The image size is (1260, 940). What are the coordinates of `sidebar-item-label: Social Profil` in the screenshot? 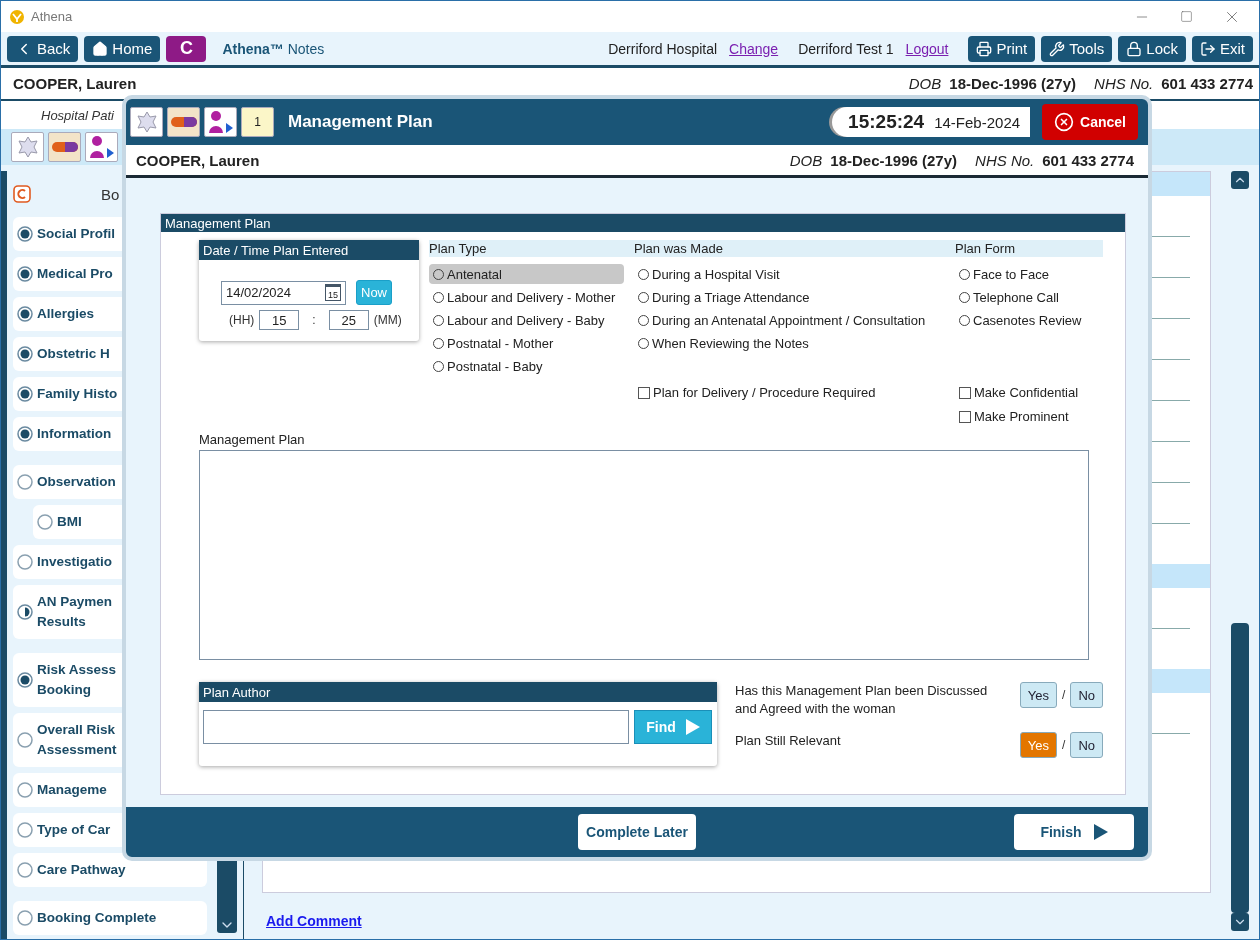 It's located at (76, 233).